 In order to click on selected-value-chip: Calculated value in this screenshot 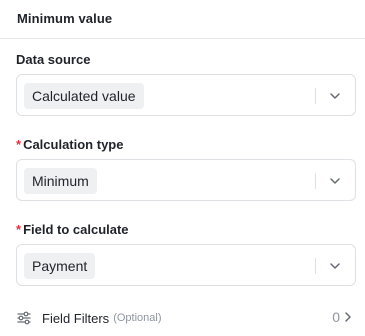, I will do `click(84, 96)`.